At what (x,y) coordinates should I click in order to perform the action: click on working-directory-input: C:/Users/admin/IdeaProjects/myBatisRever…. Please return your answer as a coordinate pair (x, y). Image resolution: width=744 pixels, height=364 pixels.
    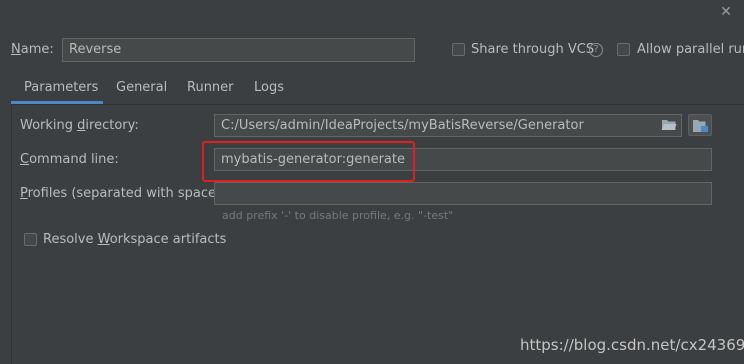
    Looking at the image, I should click on (448, 125).